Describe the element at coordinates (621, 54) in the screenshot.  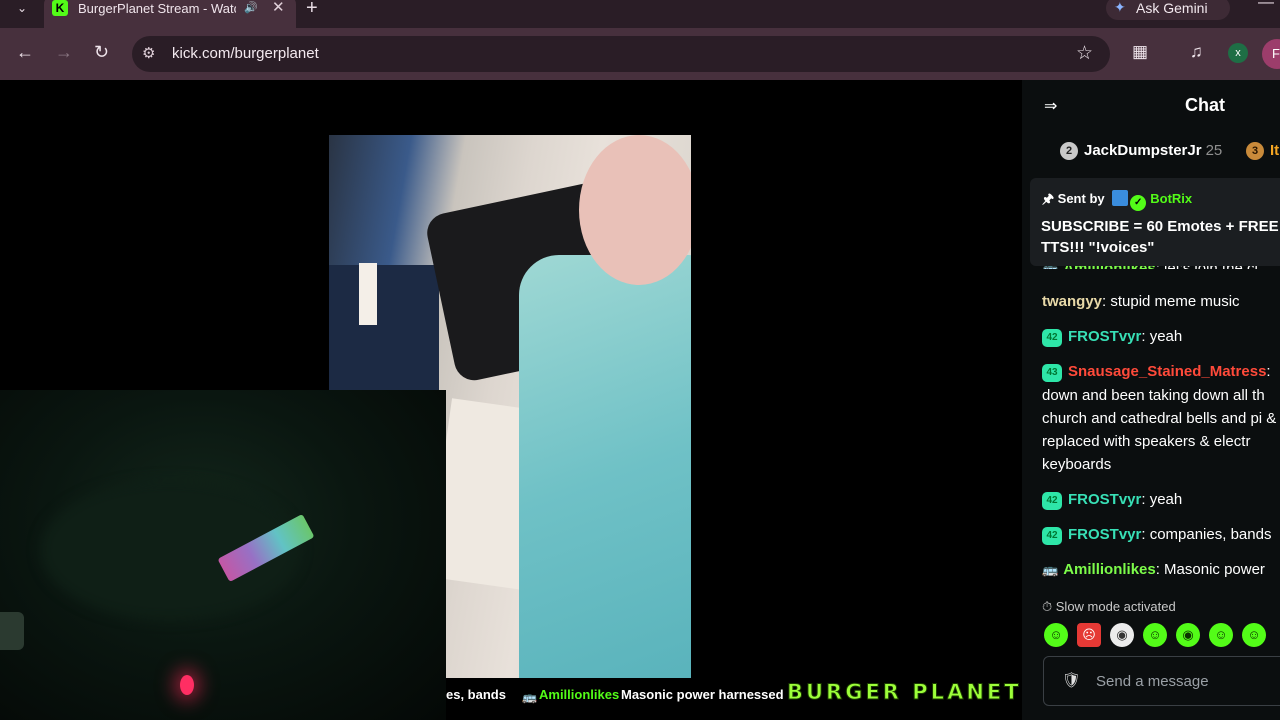
I see `address-bar: ⚙ kick.com/burgerplanet ☆` at that location.